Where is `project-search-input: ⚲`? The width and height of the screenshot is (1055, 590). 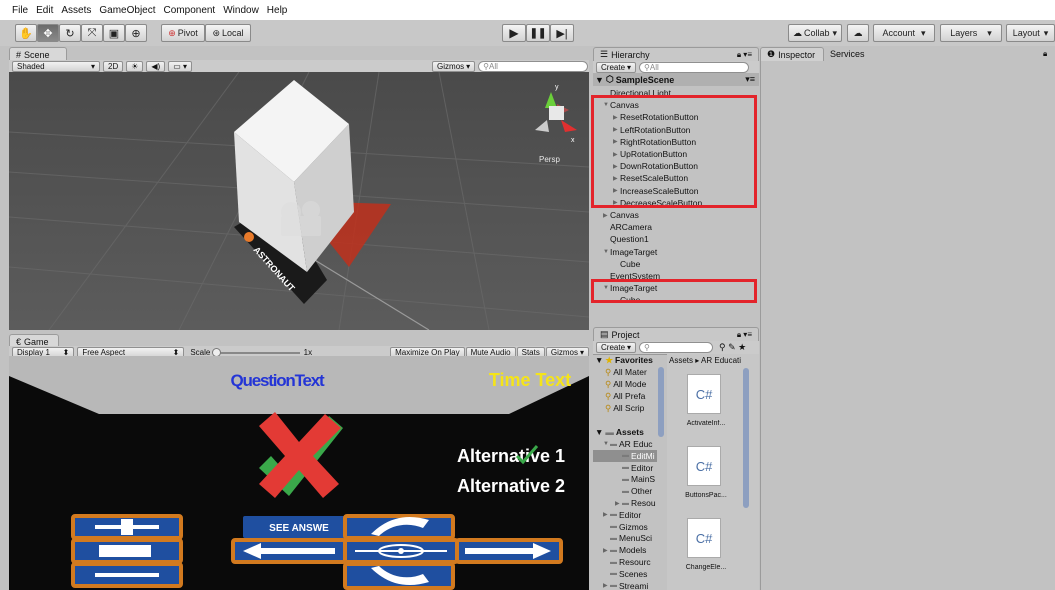
project-search-input: ⚲ is located at coordinates (676, 347).